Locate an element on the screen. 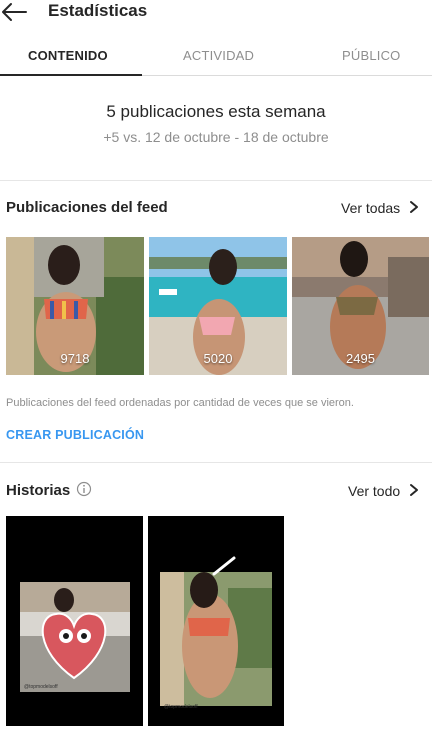 The height and width of the screenshot is (730, 432). create-post-button: CREAR PUBLICACIÓN is located at coordinates (75, 435).